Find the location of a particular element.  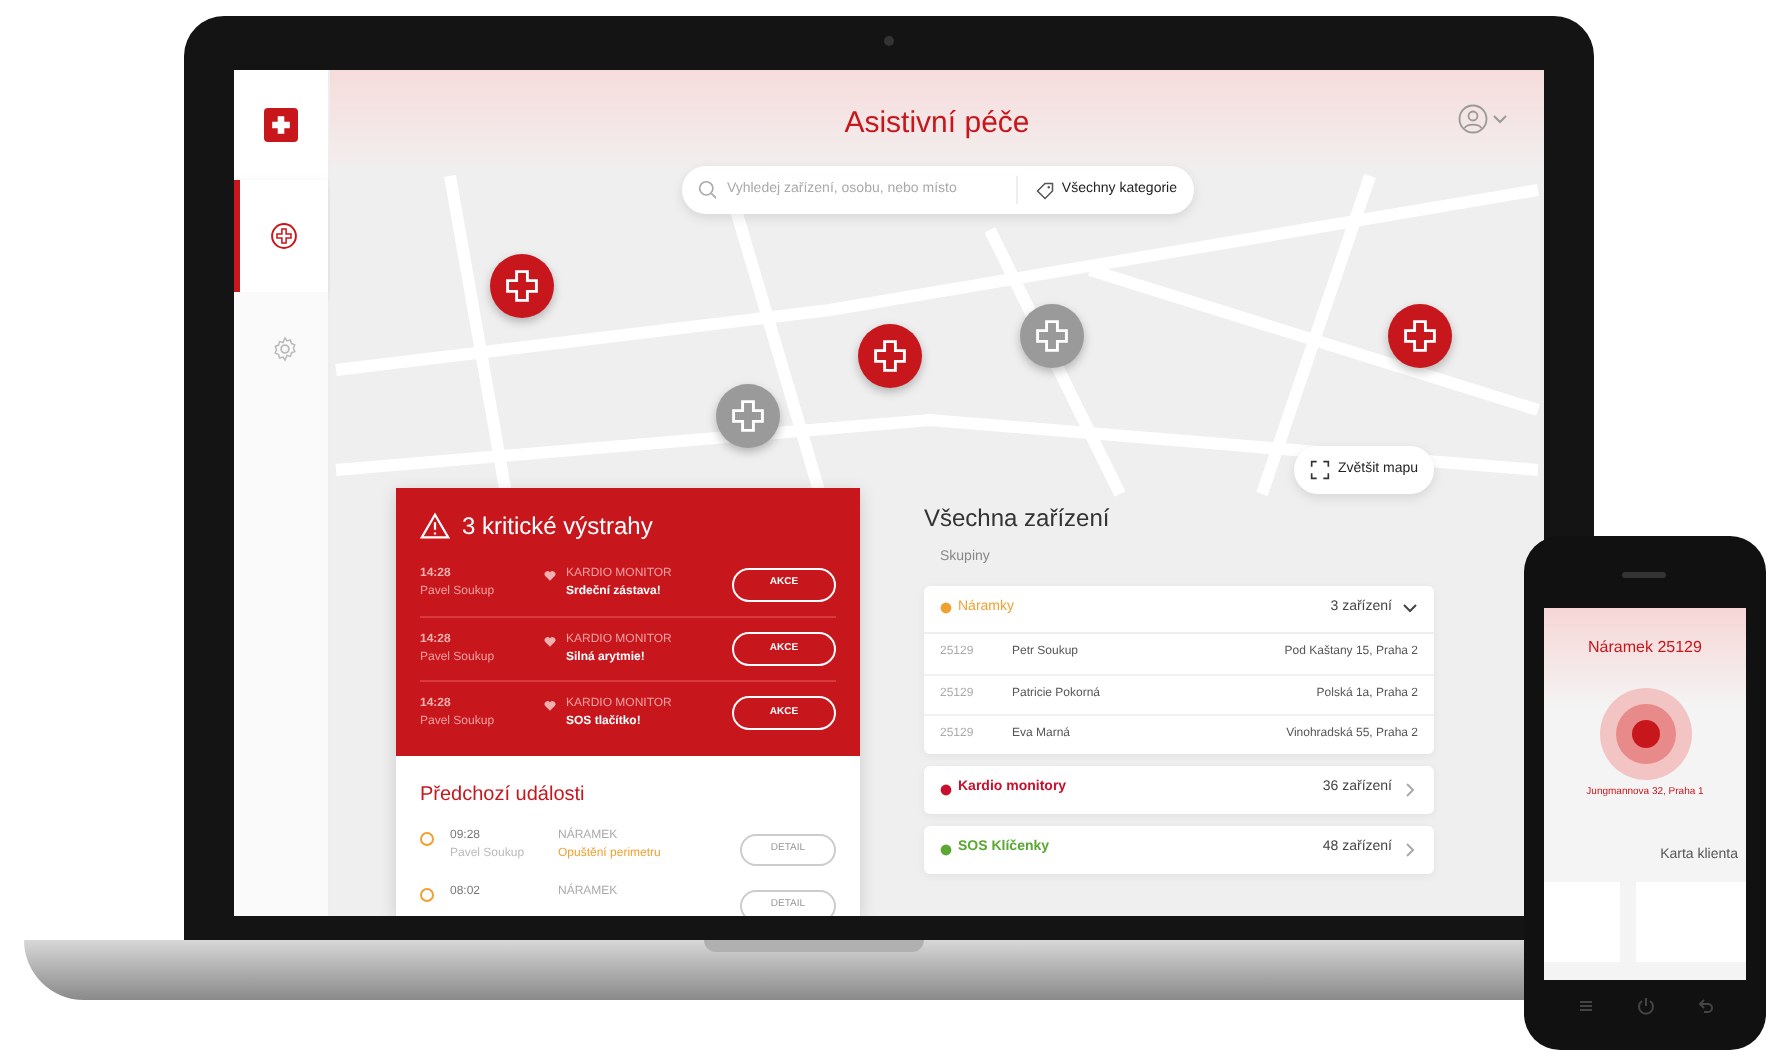

back-icon is located at coordinates (1705, 1006).